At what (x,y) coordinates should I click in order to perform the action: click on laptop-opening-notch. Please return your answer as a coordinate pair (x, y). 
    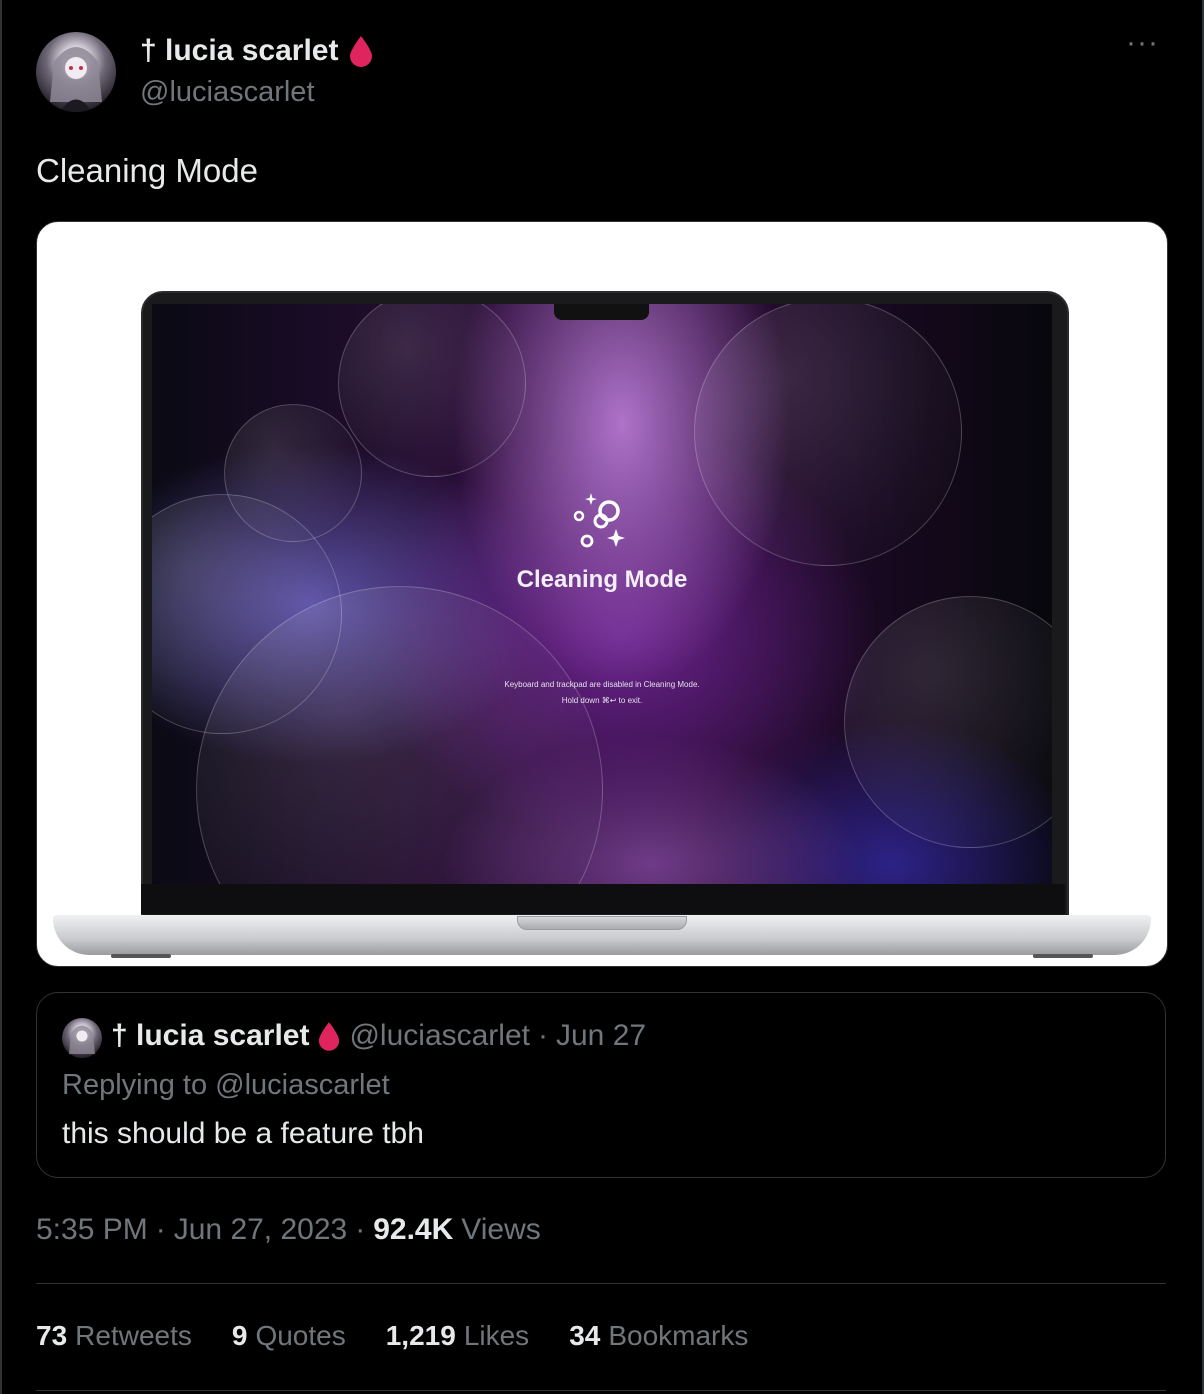
    Looking at the image, I should click on (602, 923).